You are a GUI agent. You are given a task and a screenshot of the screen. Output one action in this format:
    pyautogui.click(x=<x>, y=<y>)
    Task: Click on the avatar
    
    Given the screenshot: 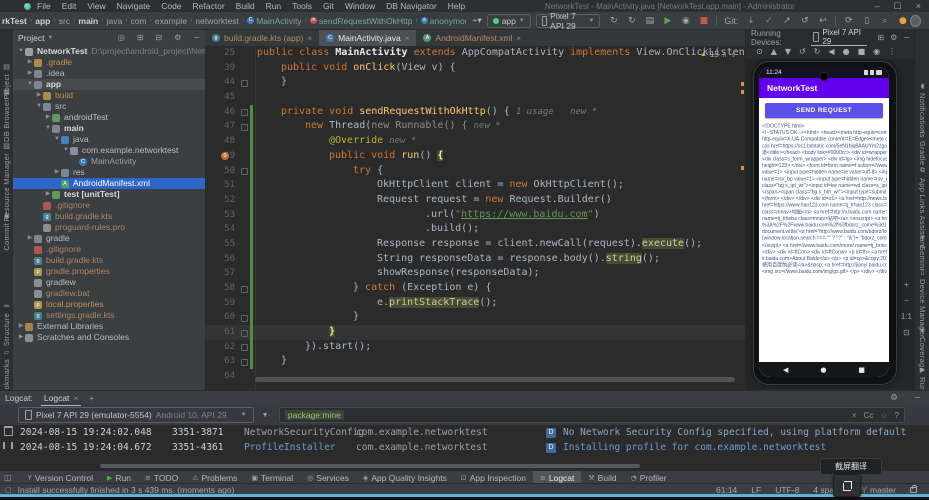 What is the action you would take?
    pyautogui.click(x=915, y=20)
    